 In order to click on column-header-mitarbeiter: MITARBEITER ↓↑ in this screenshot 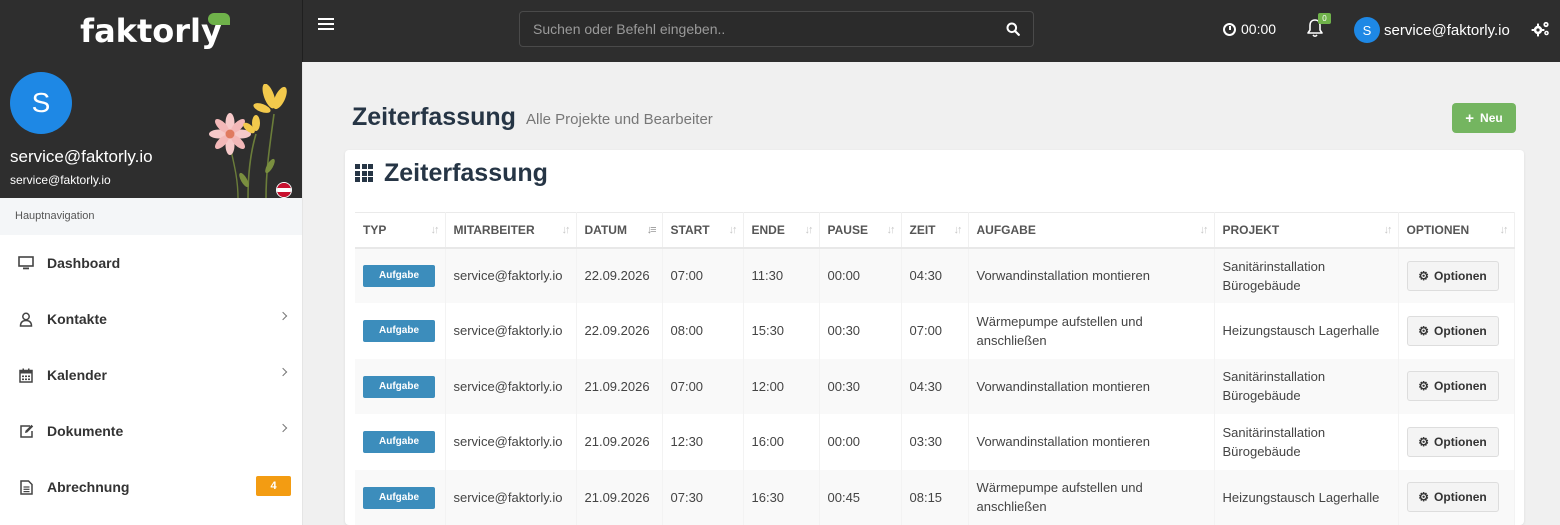, I will do `click(511, 230)`.